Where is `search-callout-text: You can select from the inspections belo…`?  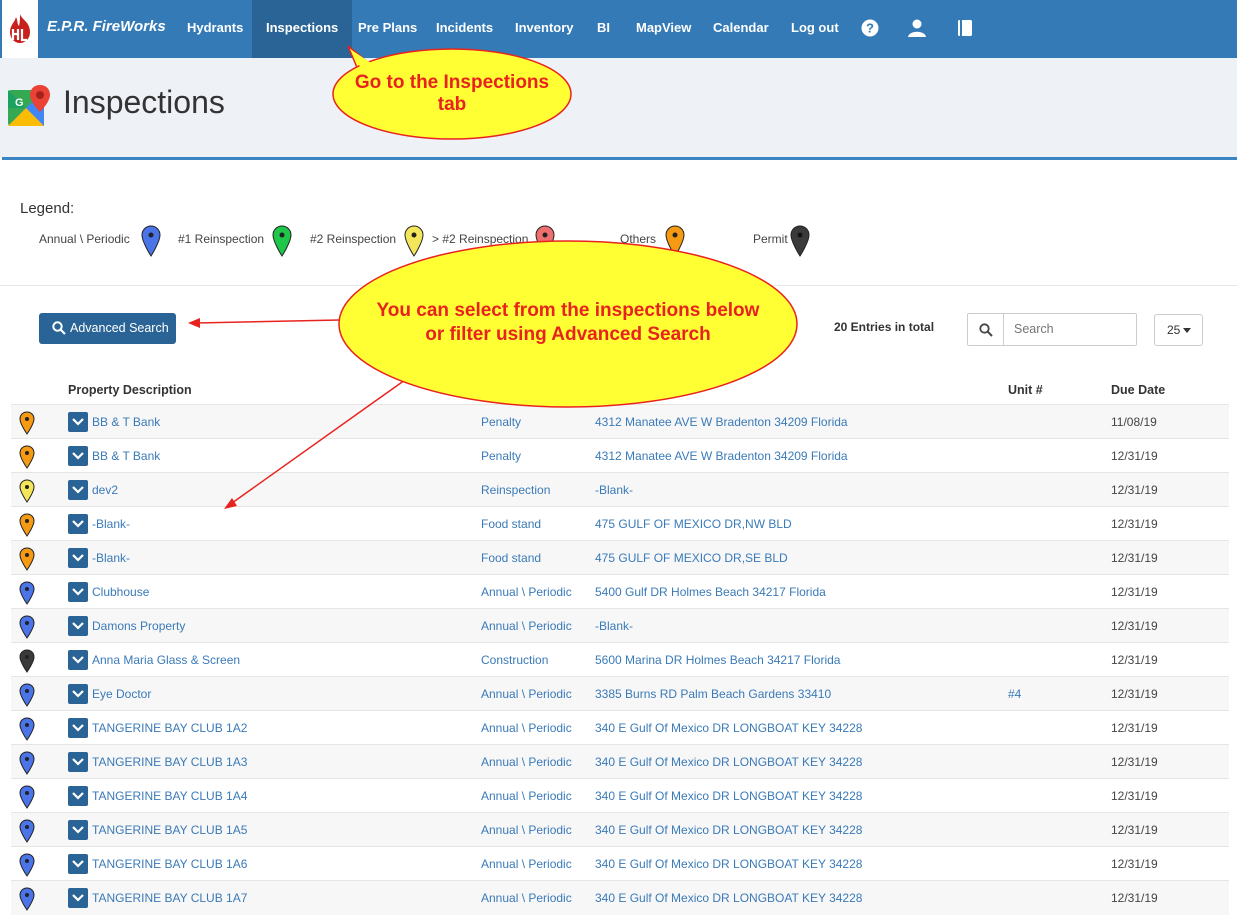 search-callout-text: You can select from the inspections belo… is located at coordinates (568, 323).